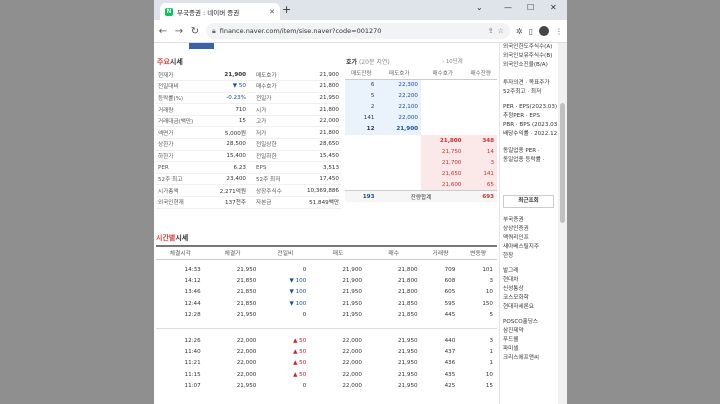  Describe the element at coordinates (195, 31) in the screenshot. I see `reload-icon: ↻` at that location.